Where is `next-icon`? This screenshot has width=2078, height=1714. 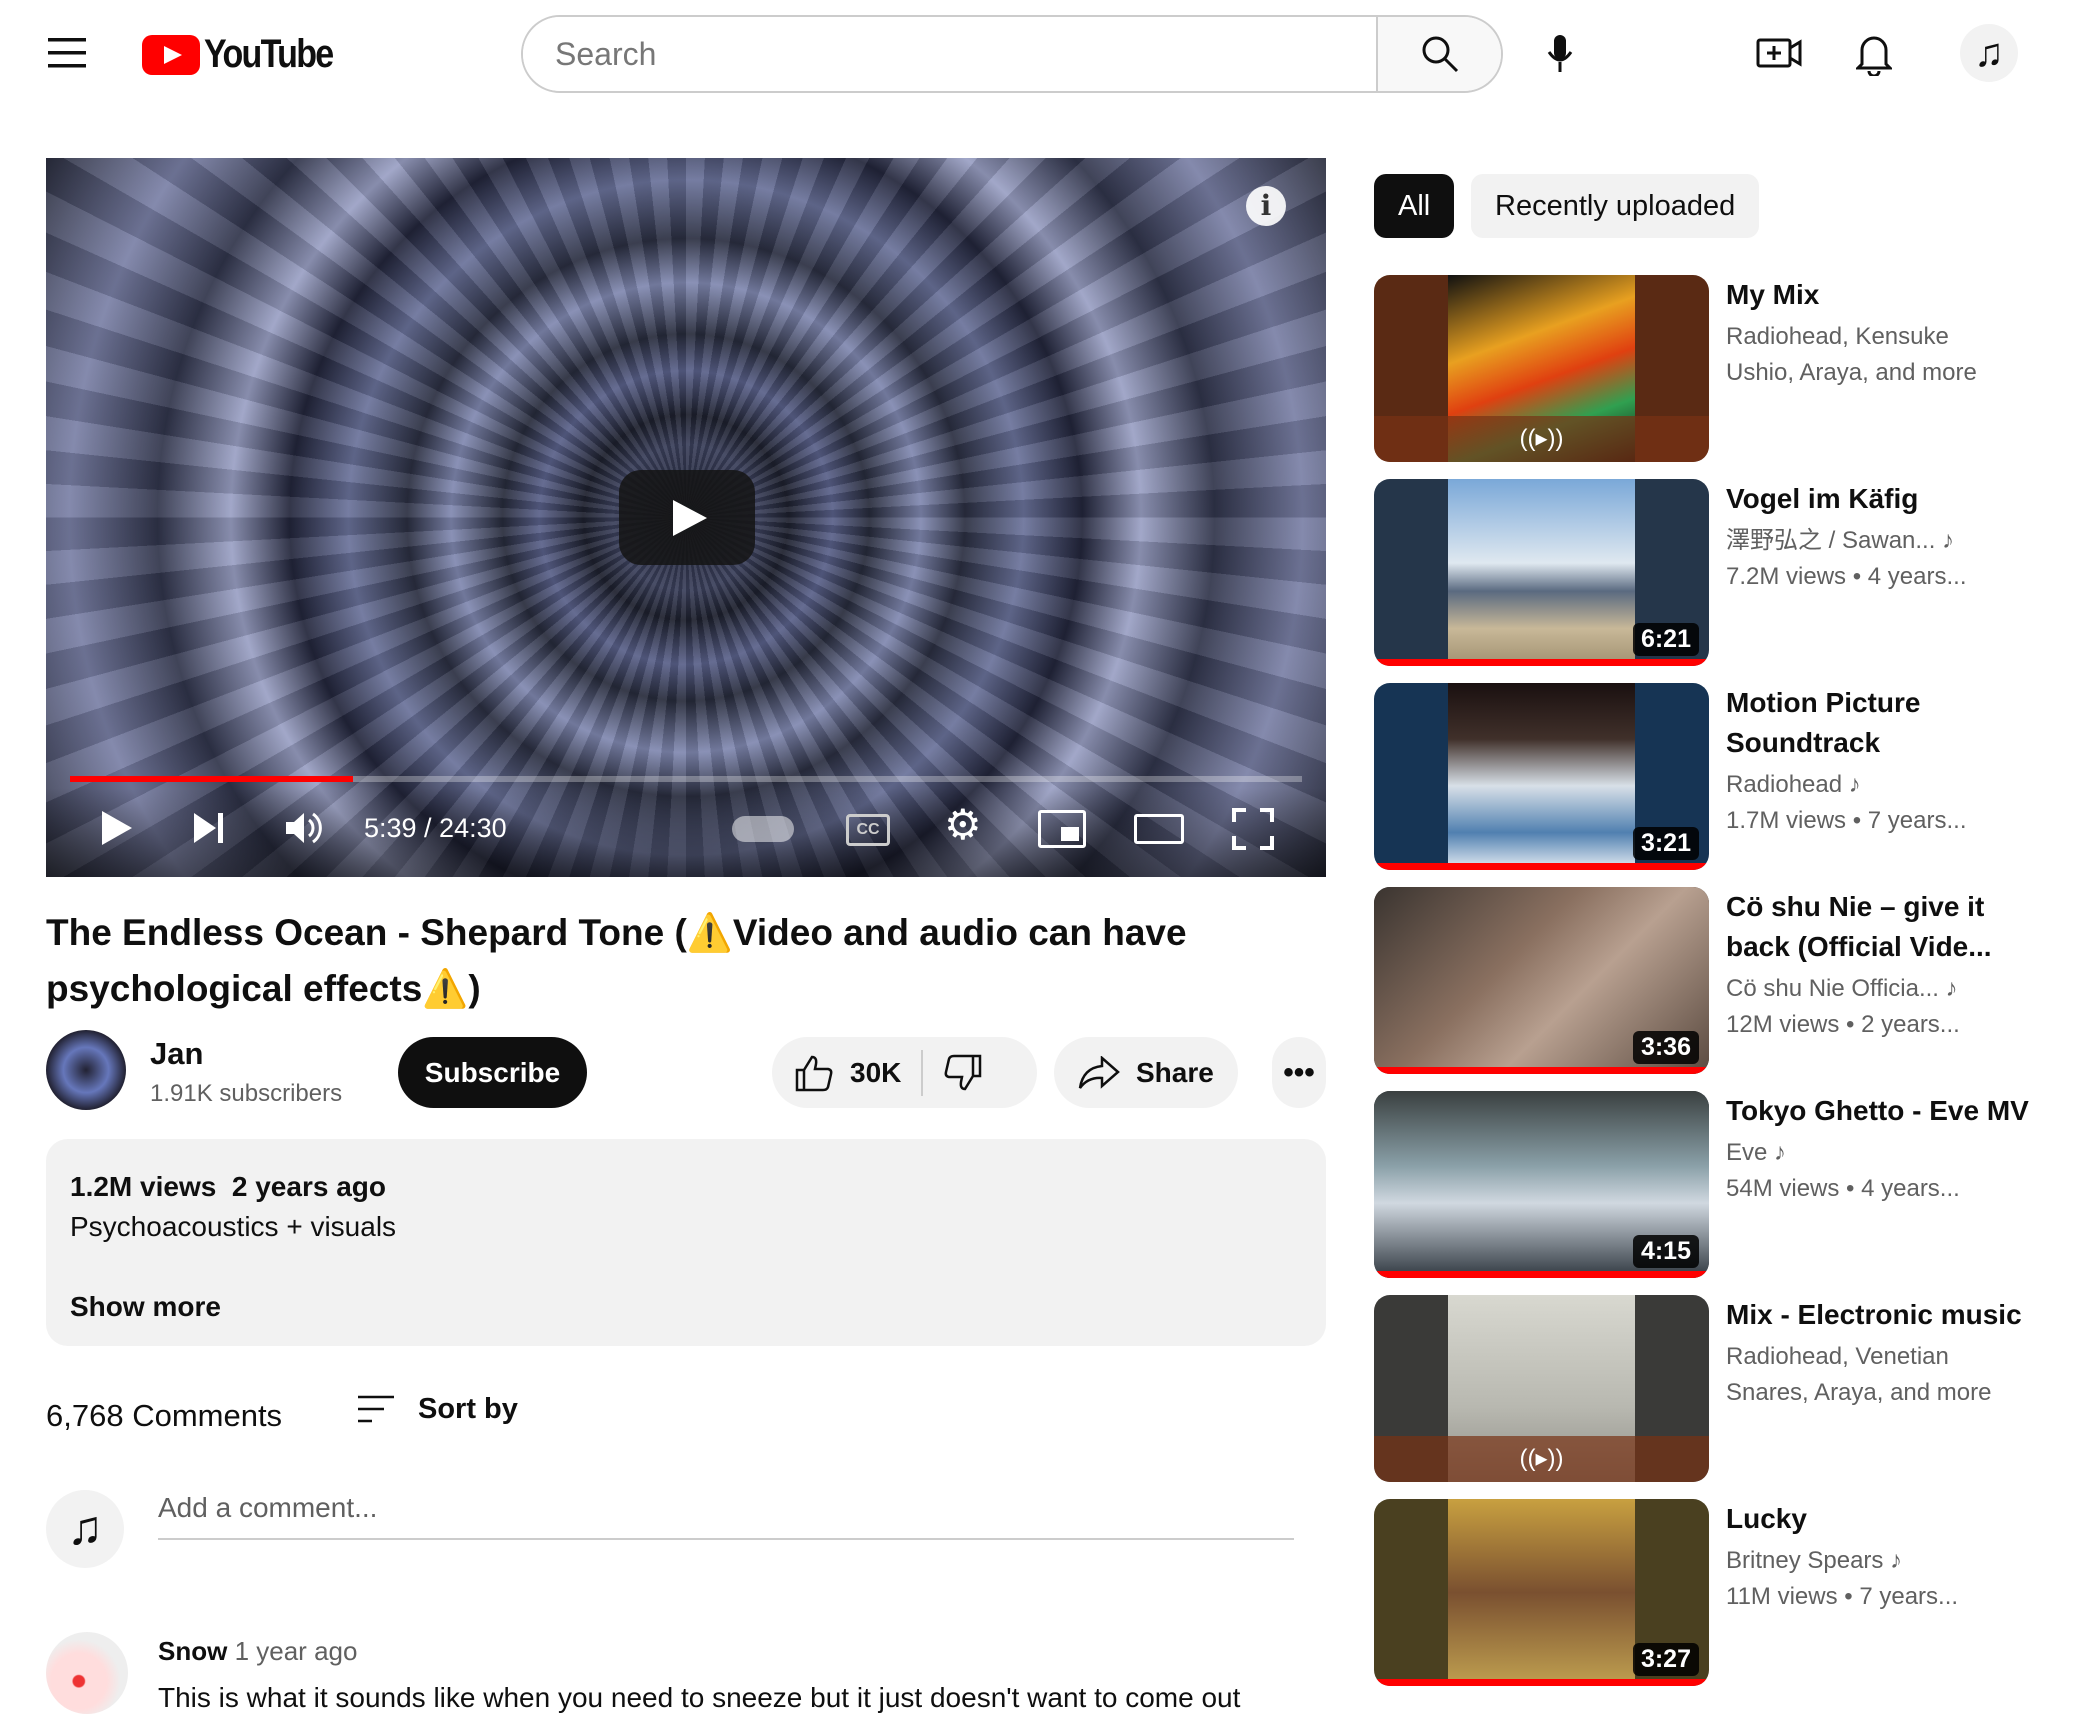
next-icon is located at coordinates (209, 828).